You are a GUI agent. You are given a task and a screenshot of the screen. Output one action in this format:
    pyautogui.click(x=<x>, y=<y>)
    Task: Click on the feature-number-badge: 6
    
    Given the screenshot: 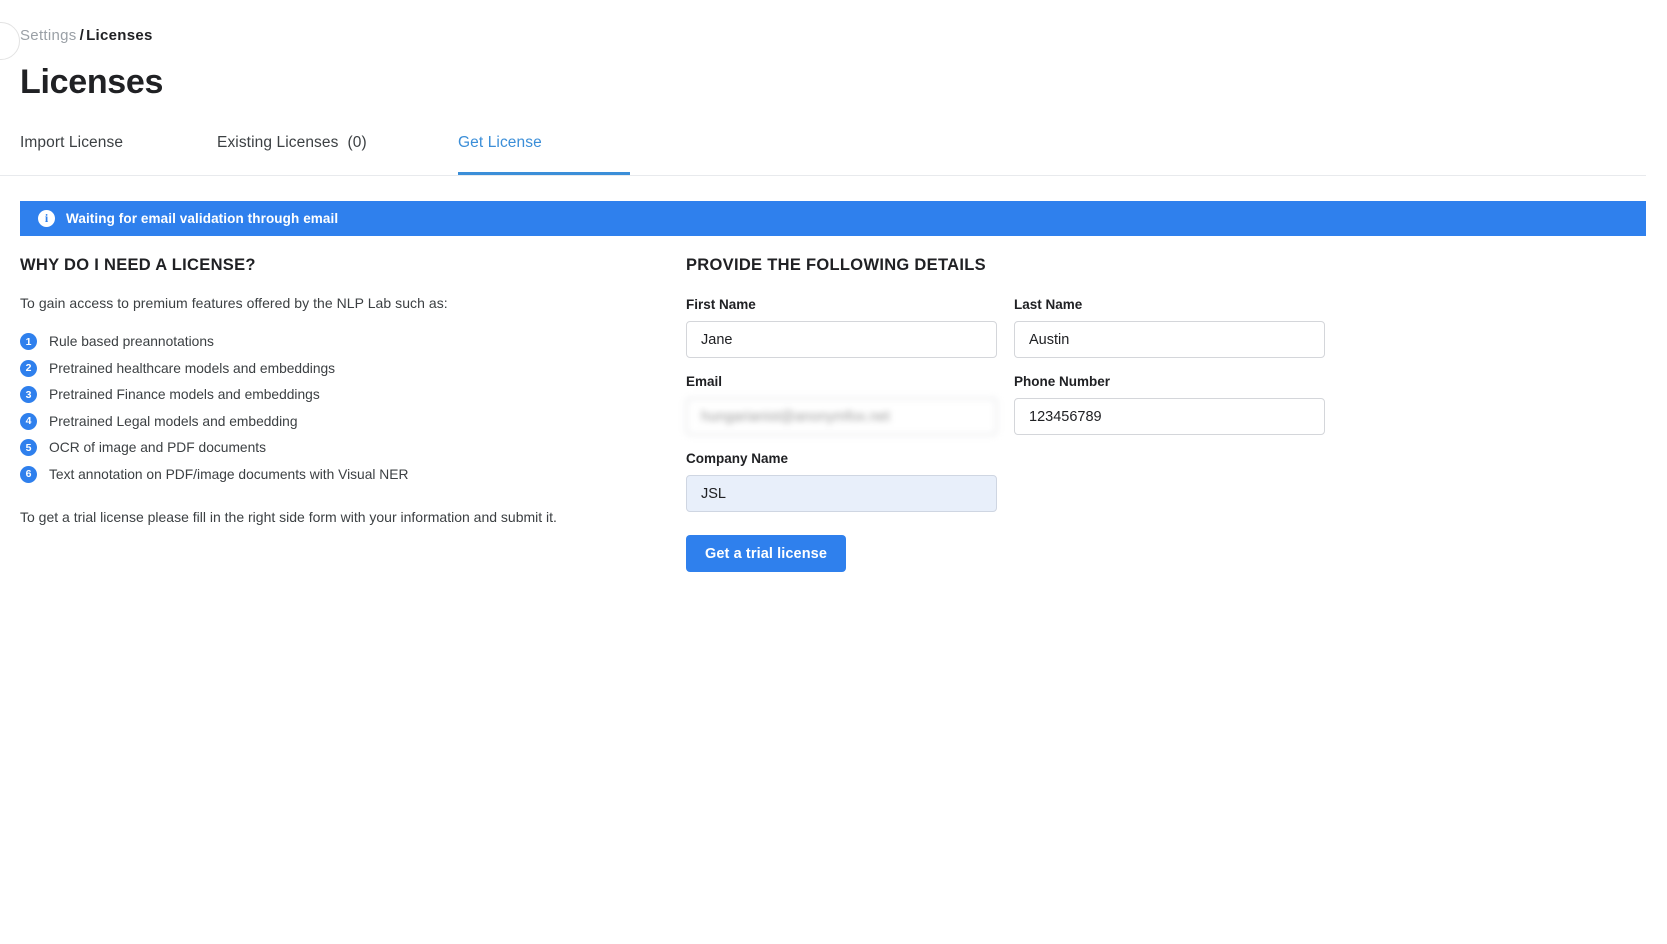 What is the action you would take?
    pyautogui.click(x=28, y=474)
    